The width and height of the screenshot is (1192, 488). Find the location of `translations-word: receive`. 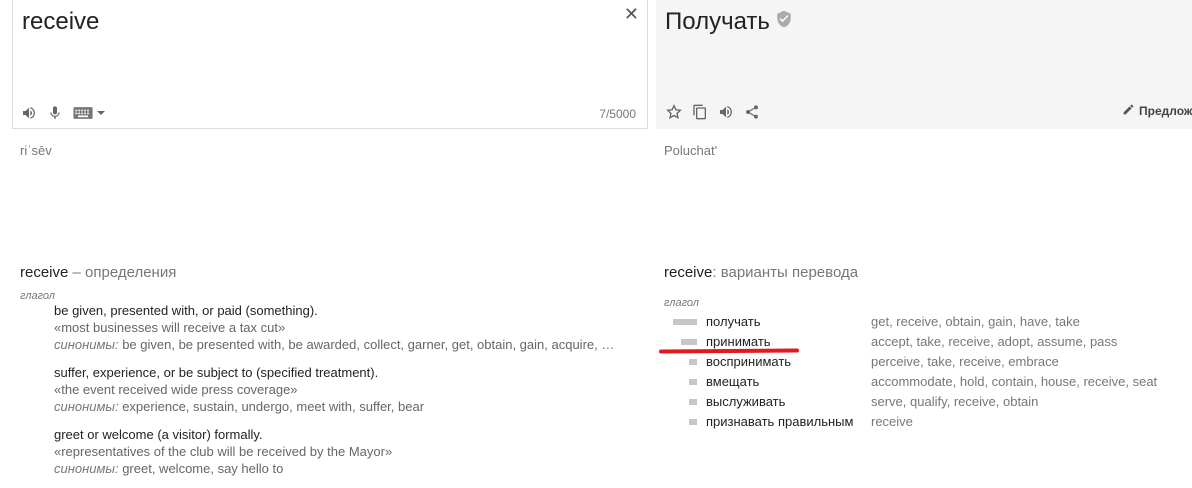

translations-word: receive is located at coordinates (688, 272).